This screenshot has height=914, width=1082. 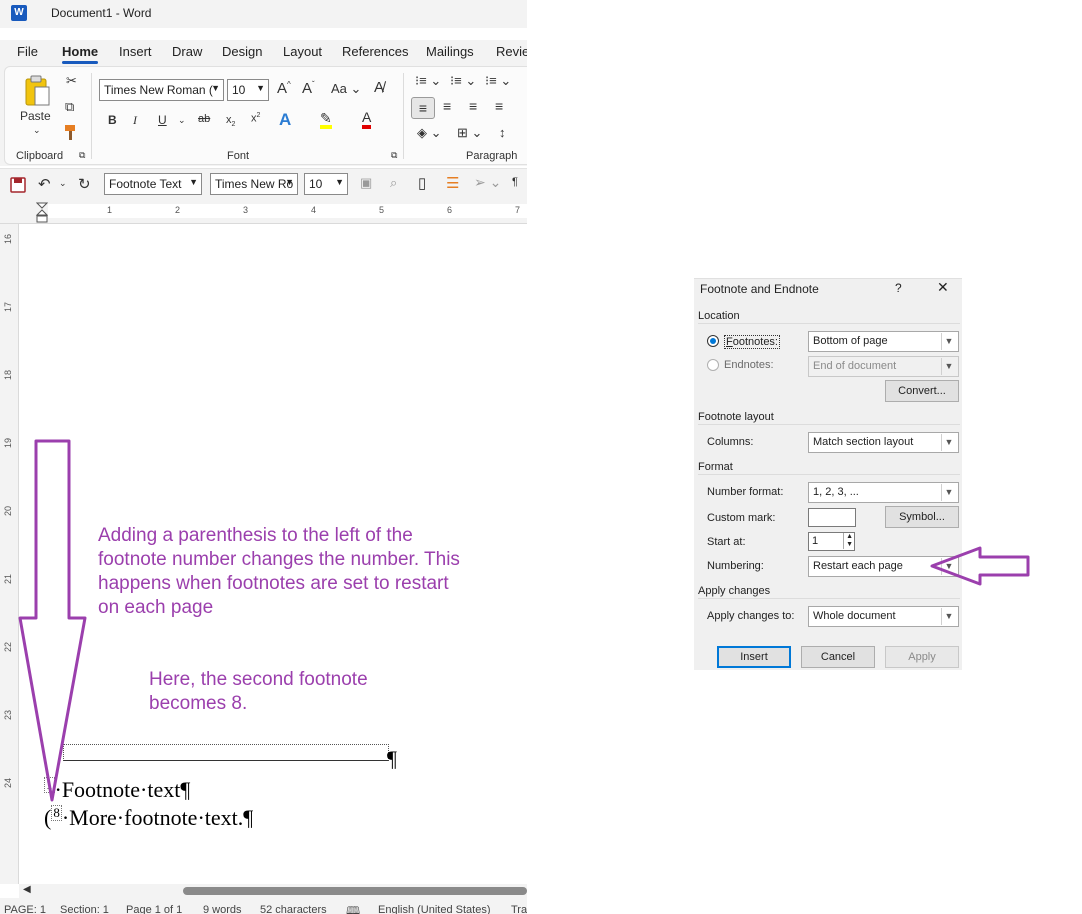 I want to click on change-case-icon: Aa ⌄, so click(x=346, y=89).